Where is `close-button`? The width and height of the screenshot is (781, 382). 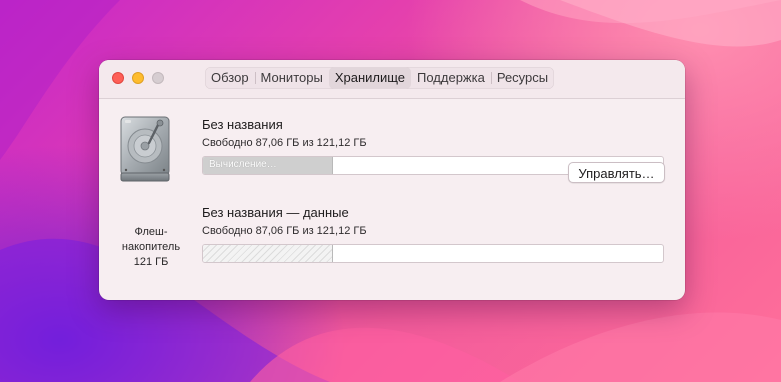
close-button is located at coordinates (118, 78).